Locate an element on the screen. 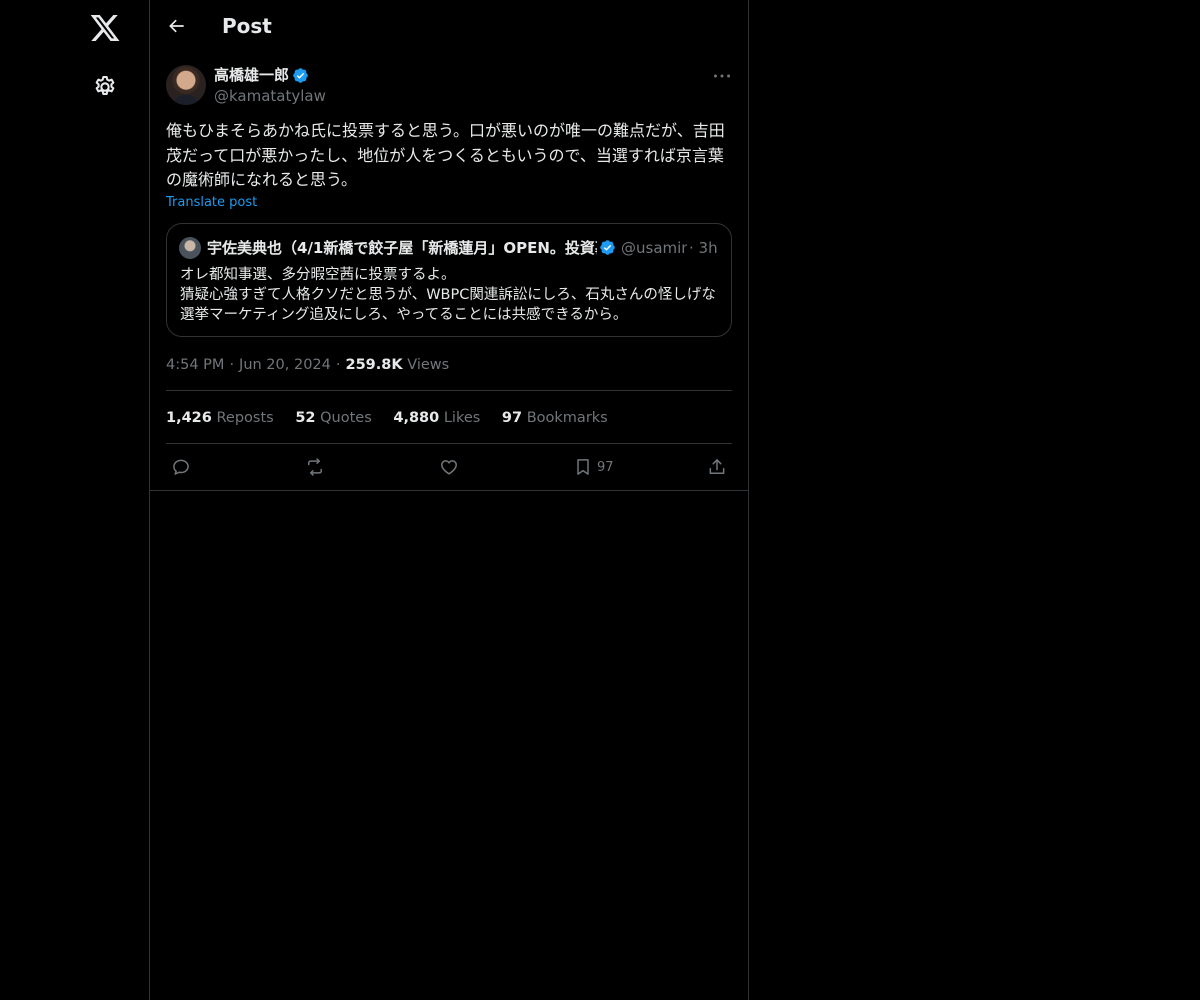  author-name: 高橋雄一郎 is located at coordinates (251, 75).